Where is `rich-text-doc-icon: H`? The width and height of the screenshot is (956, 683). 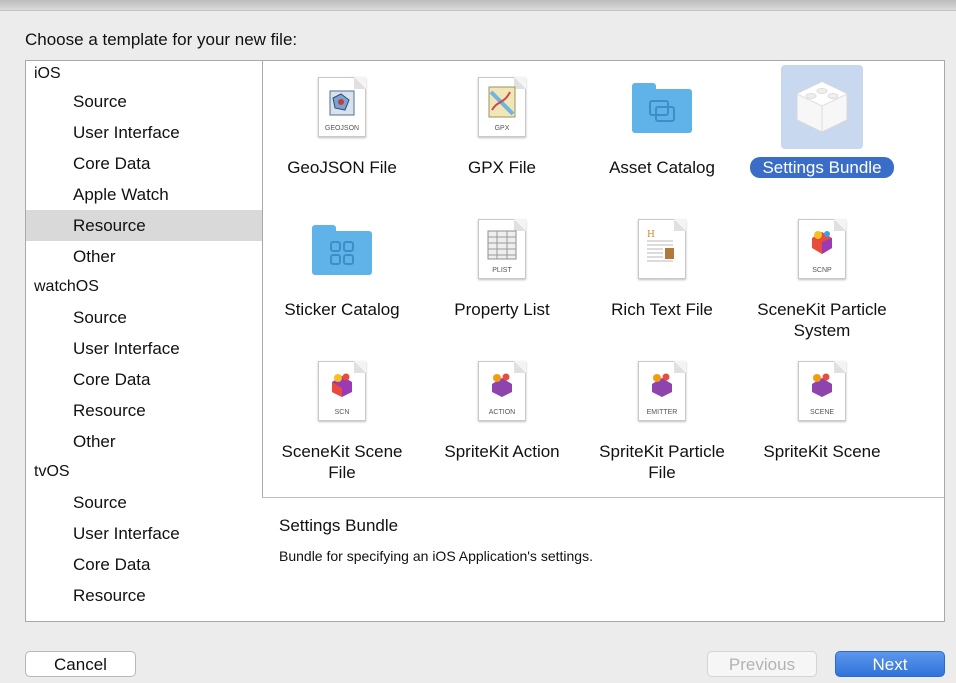
rich-text-doc-icon: H is located at coordinates (662, 249).